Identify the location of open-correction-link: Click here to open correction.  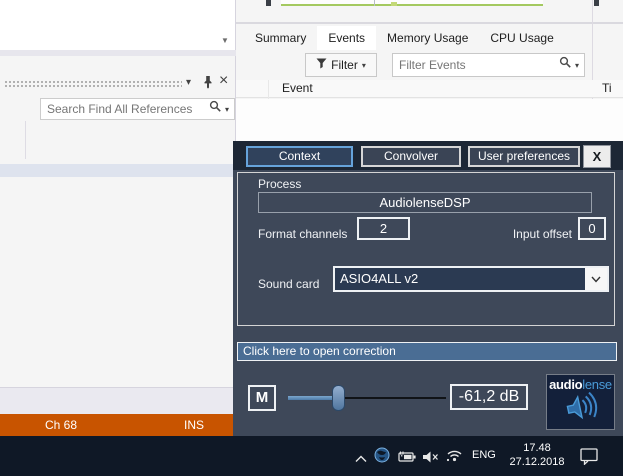
(427, 351).